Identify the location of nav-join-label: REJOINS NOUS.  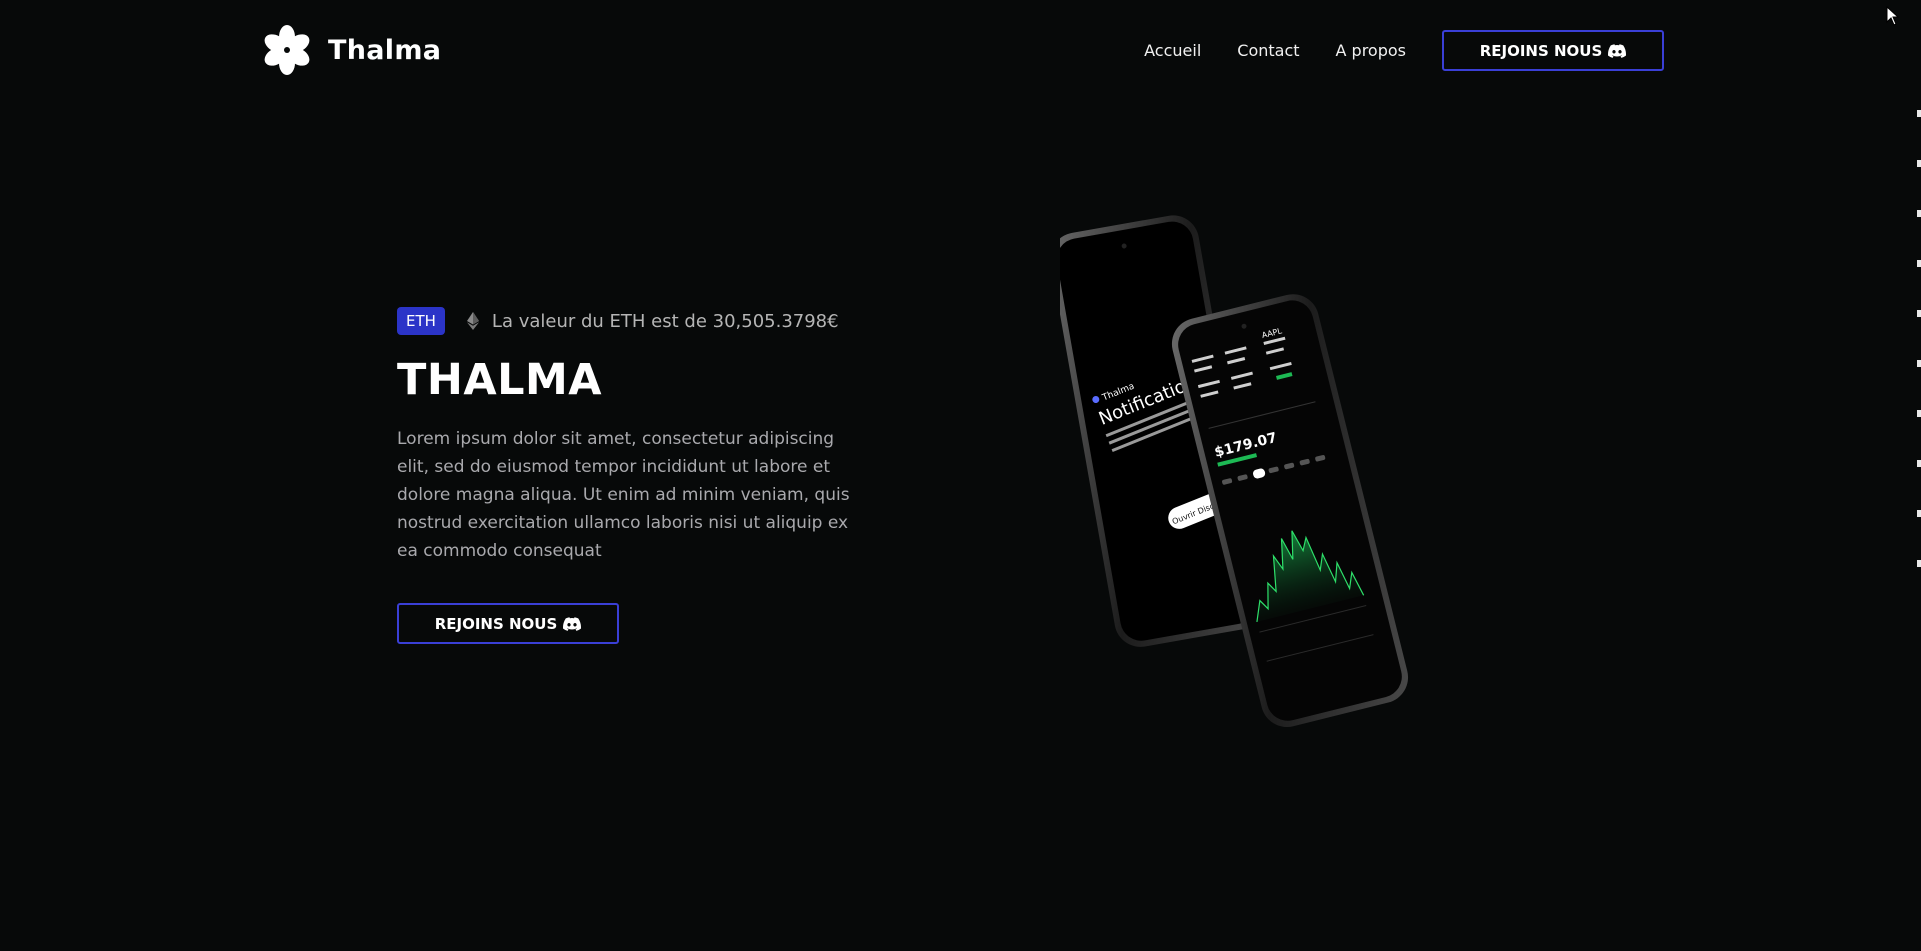
(1541, 50).